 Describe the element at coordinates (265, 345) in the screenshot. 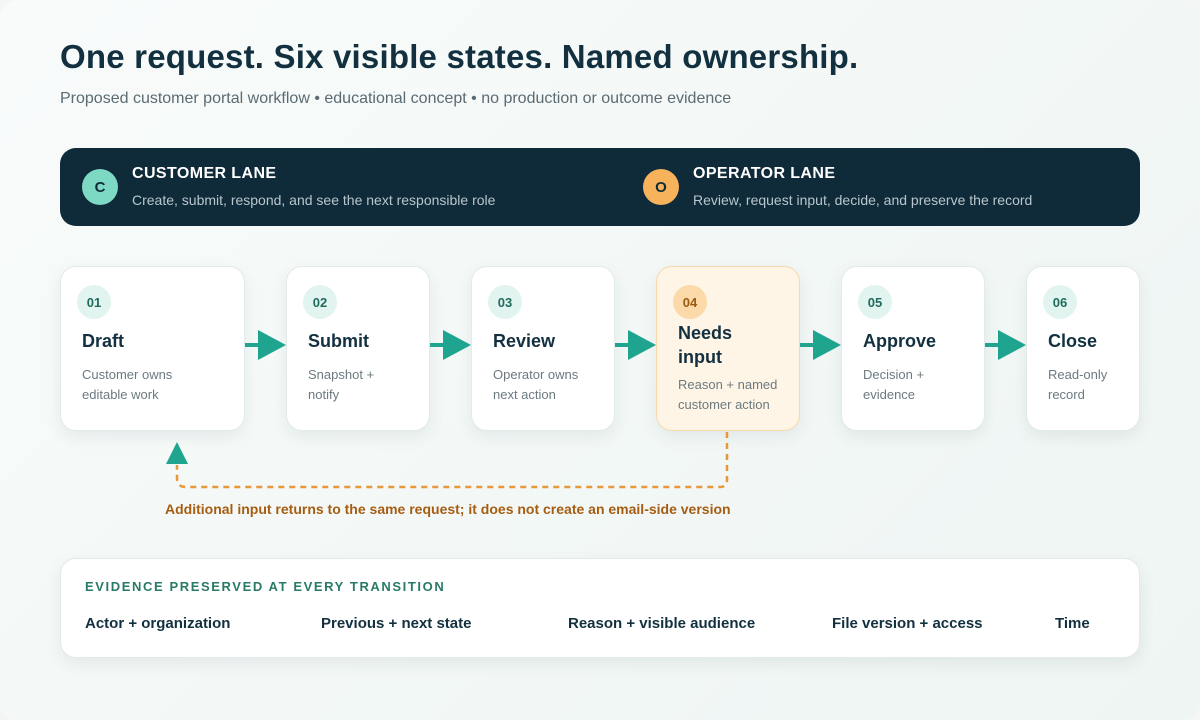

I see `arrow-draft-to-submit` at that location.